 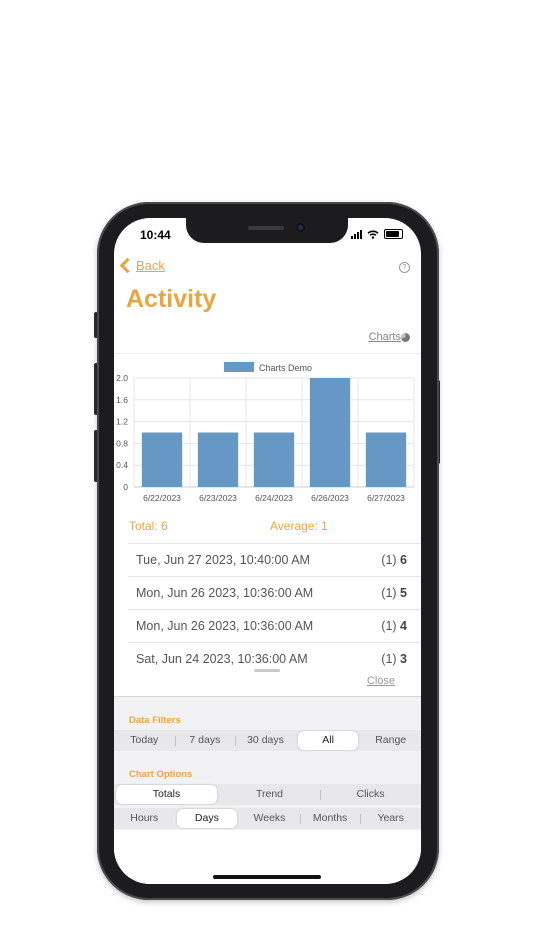 What do you see at coordinates (356, 234) in the screenshot?
I see `signal-icon` at bounding box center [356, 234].